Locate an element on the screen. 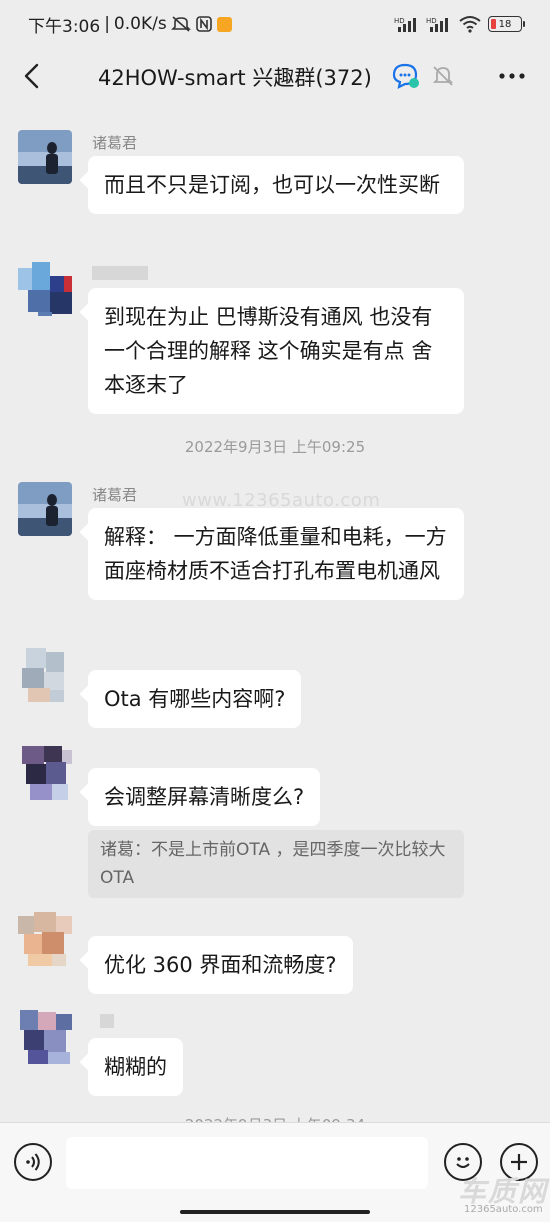  back-button is located at coordinates (32, 76).